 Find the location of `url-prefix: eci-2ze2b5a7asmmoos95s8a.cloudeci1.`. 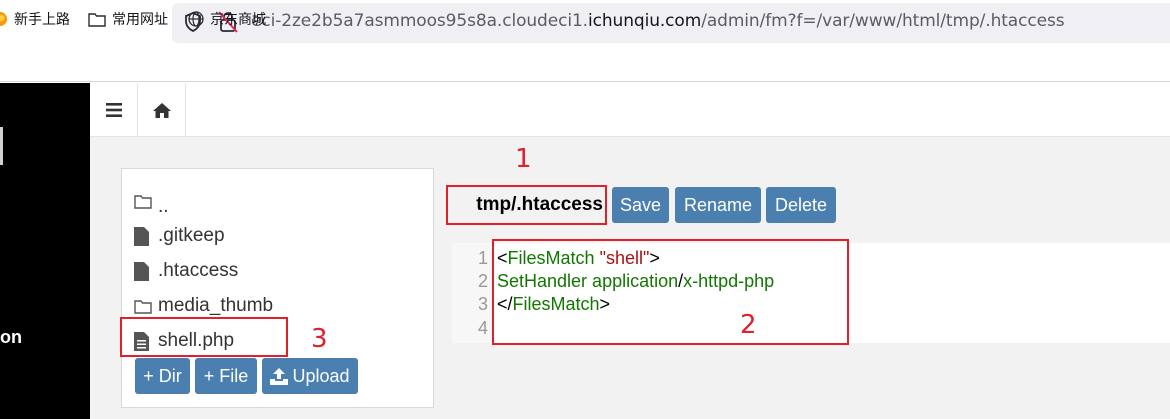

url-prefix: eci-2ze2b5a7asmmoos95s8a.cloudeci1. is located at coordinates (419, 21).